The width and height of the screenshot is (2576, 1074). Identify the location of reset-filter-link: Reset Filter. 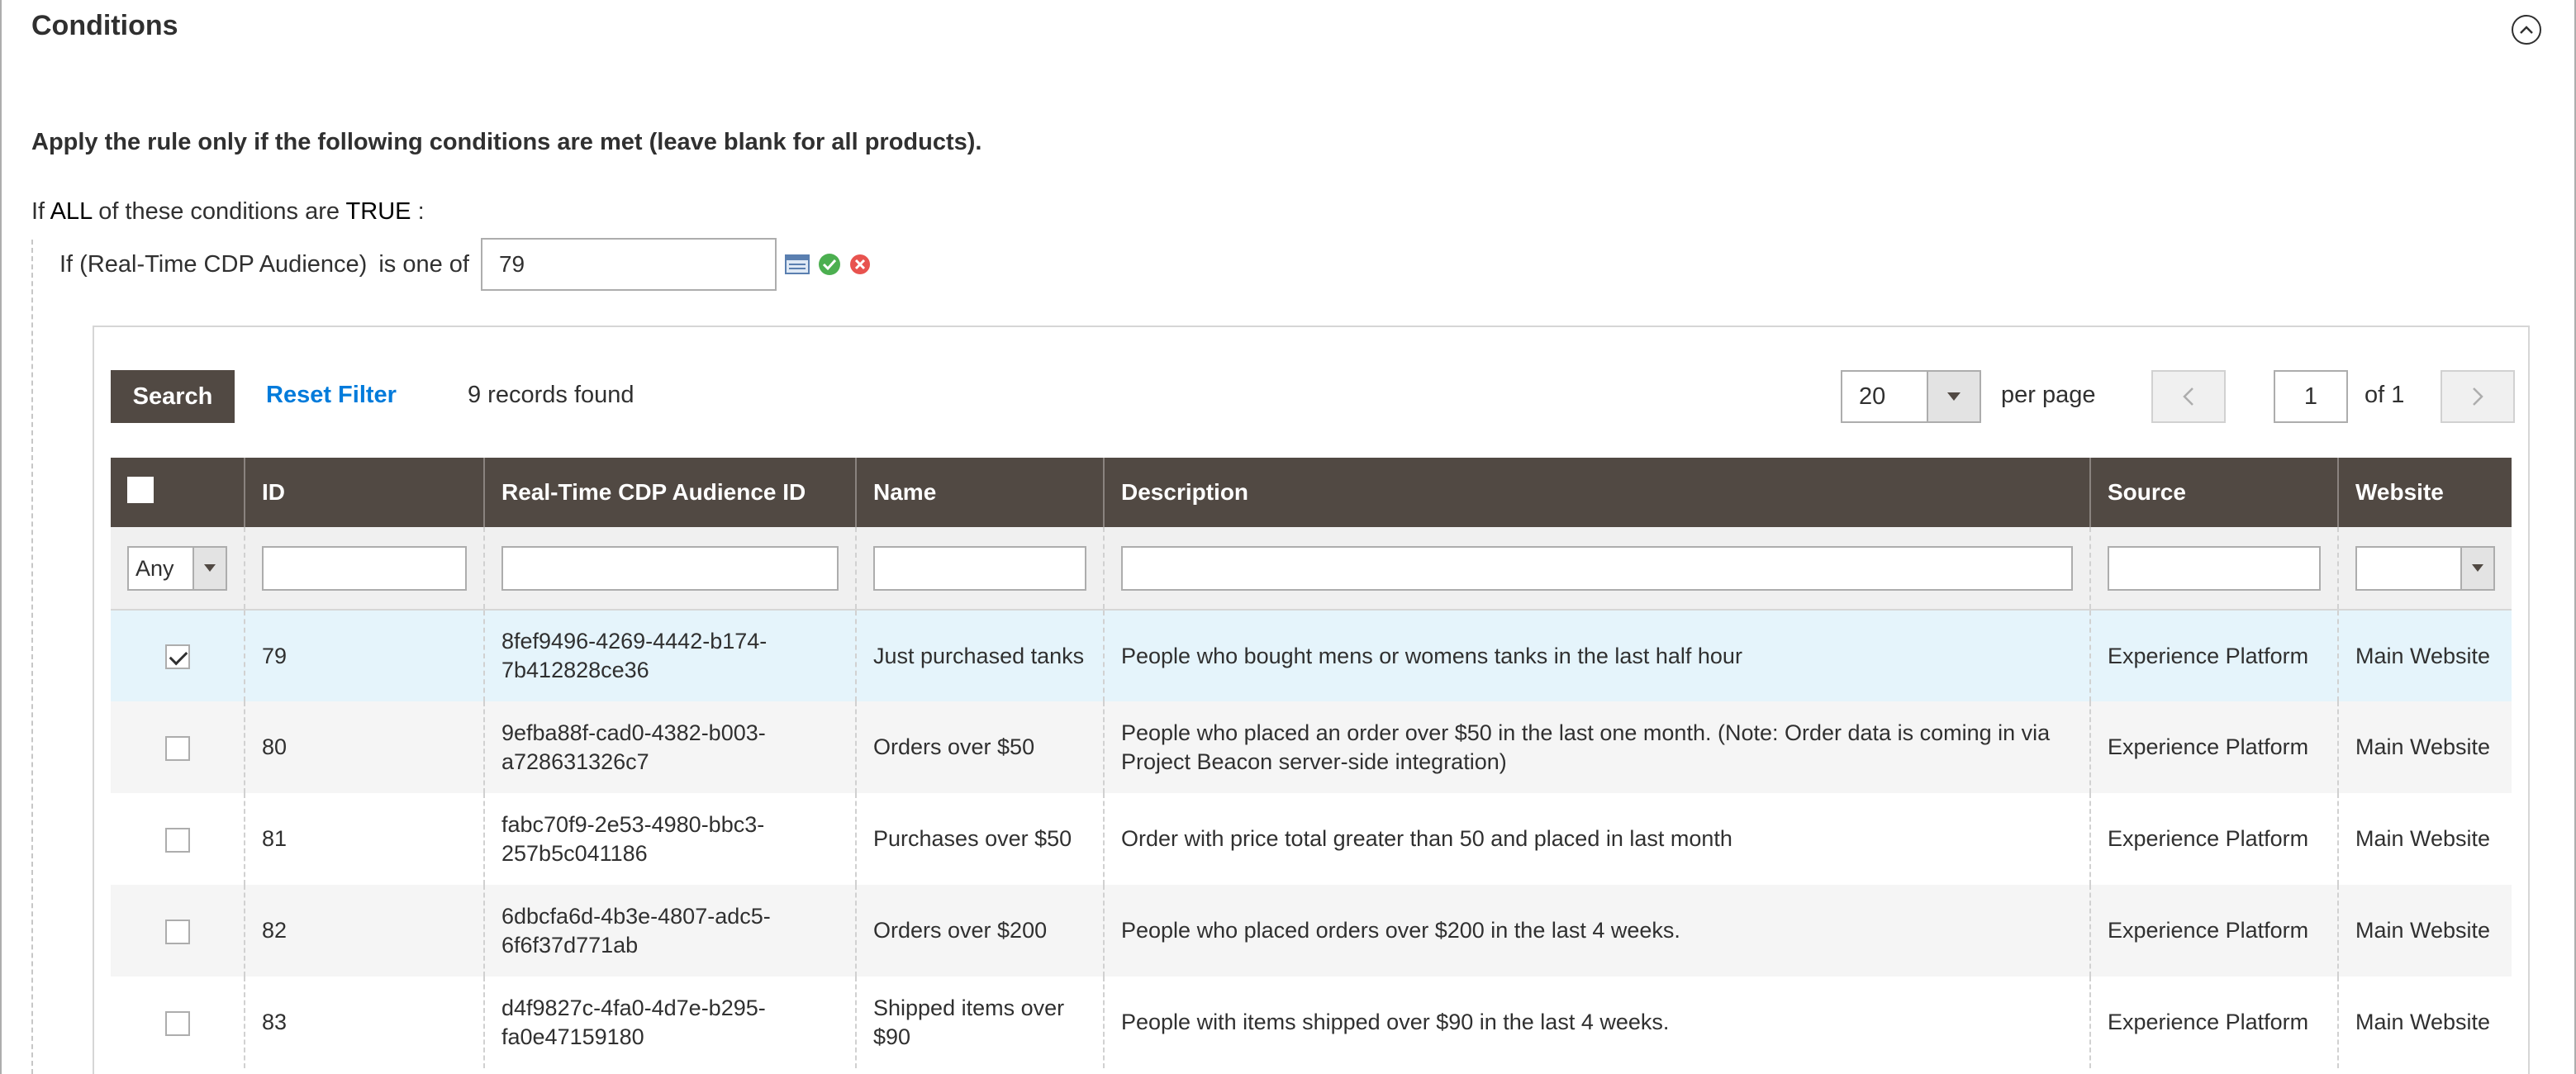
(331, 395).